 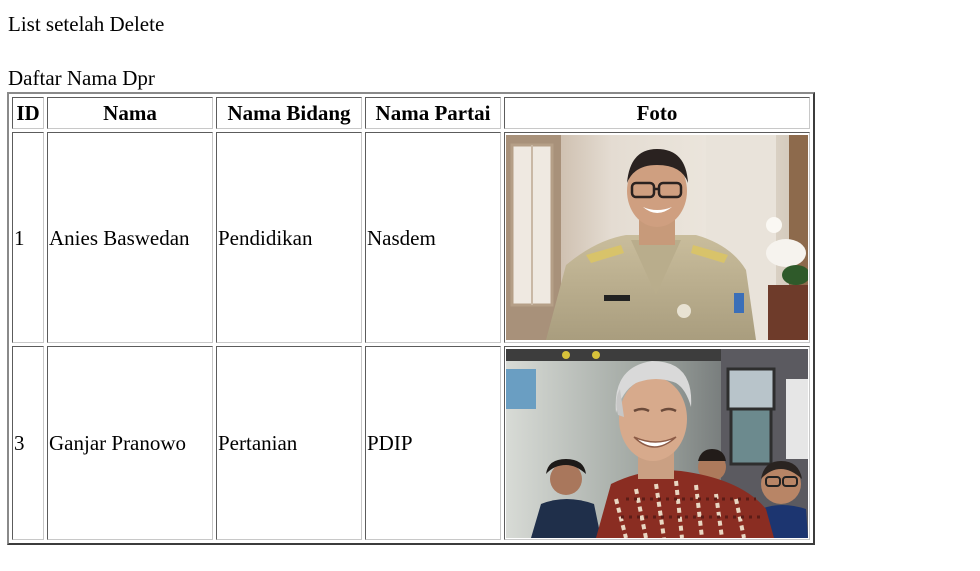 What do you see at coordinates (289, 237) in the screenshot?
I see `cell-nama-bidang: Pendidikan` at bounding box center [289, 237].